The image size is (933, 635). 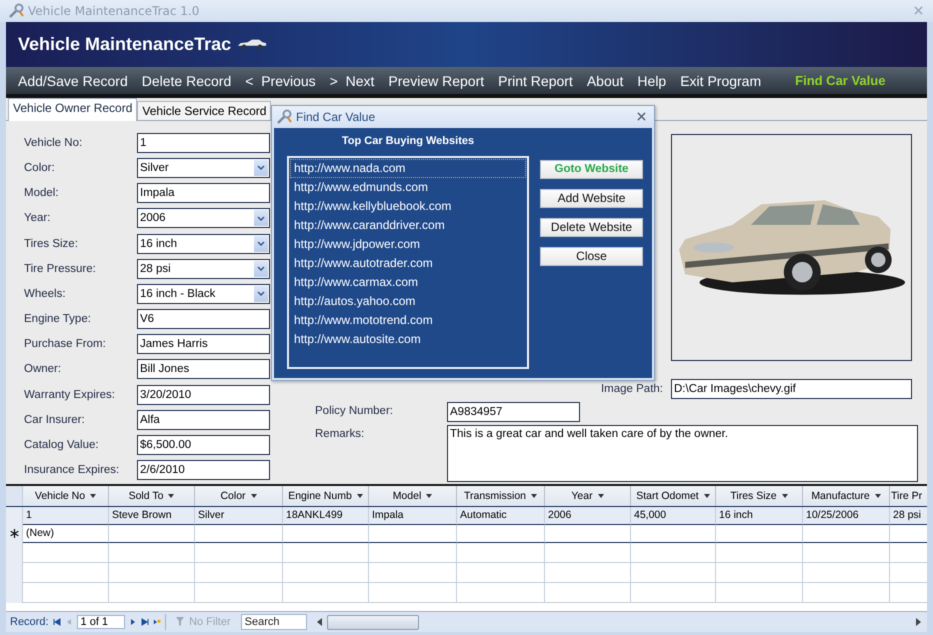 I want to click on car-icon, so click(x=252, y=44).